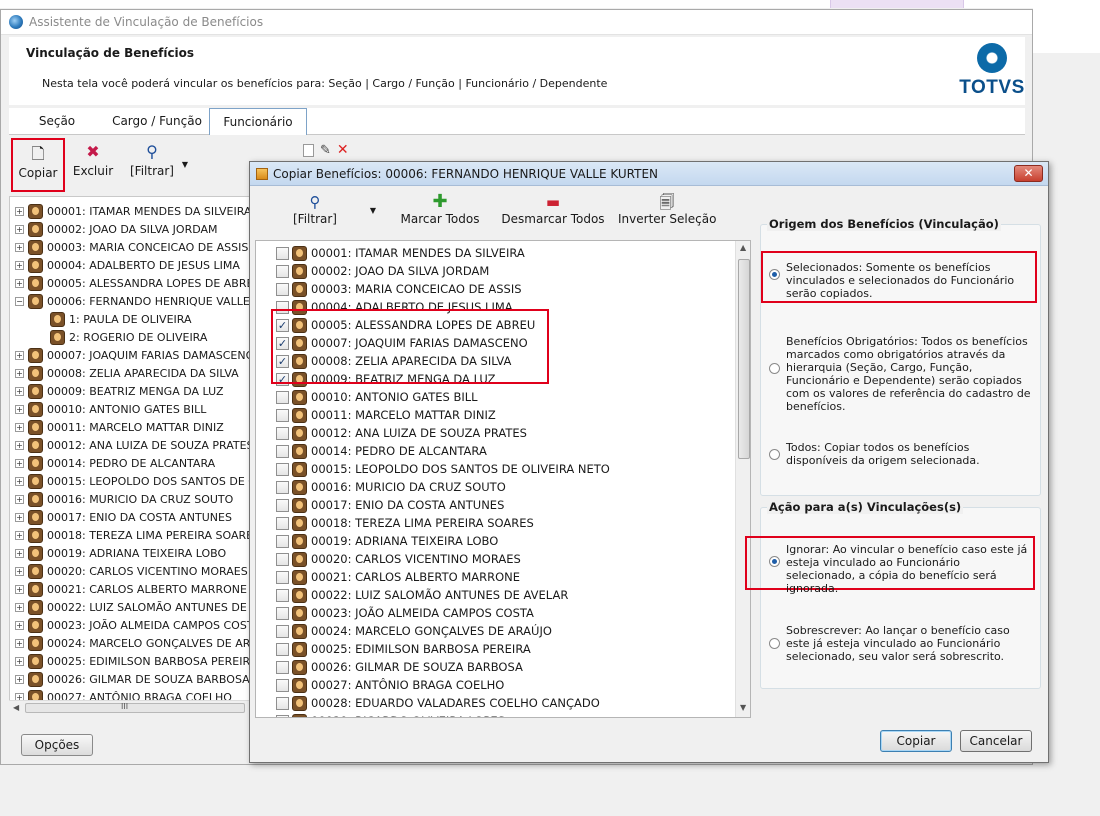 Image resolution: width=1100 pixels, height=816 pixels. I want to click on employee-checklist-row: 00003: MARIA CONCEICAO DE ASSIS, so click(399, 289).